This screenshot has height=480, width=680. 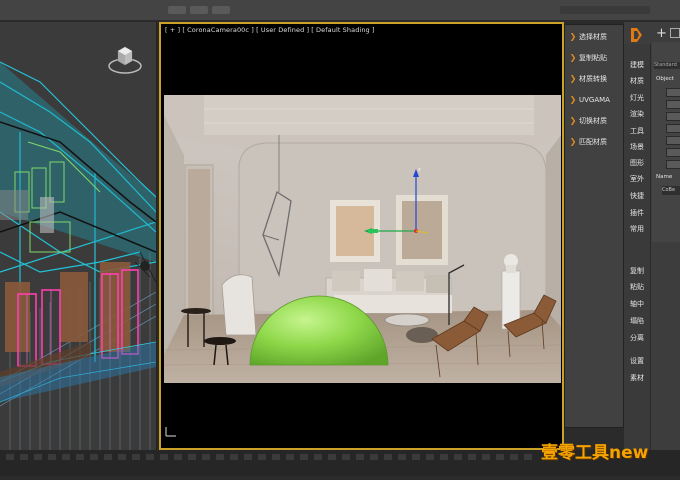 I want to click on material-tools-panel: ❯ 选择材质 ❯ 复制粘贴 ❯ 材质转换 ❯ UVGAMA ❯ 切换材质 ❯ 匹配材质, so click(x=594, y=226).